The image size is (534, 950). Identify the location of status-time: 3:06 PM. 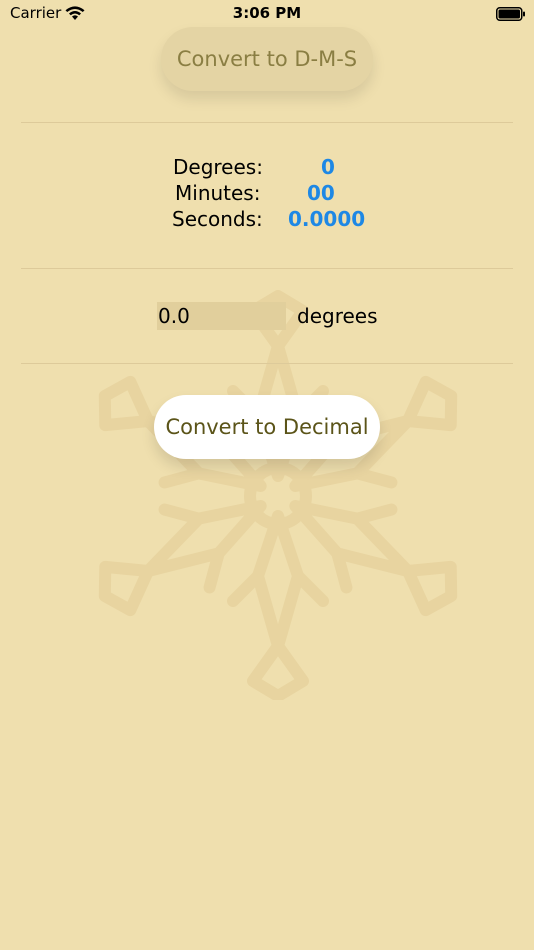
(267, 13).